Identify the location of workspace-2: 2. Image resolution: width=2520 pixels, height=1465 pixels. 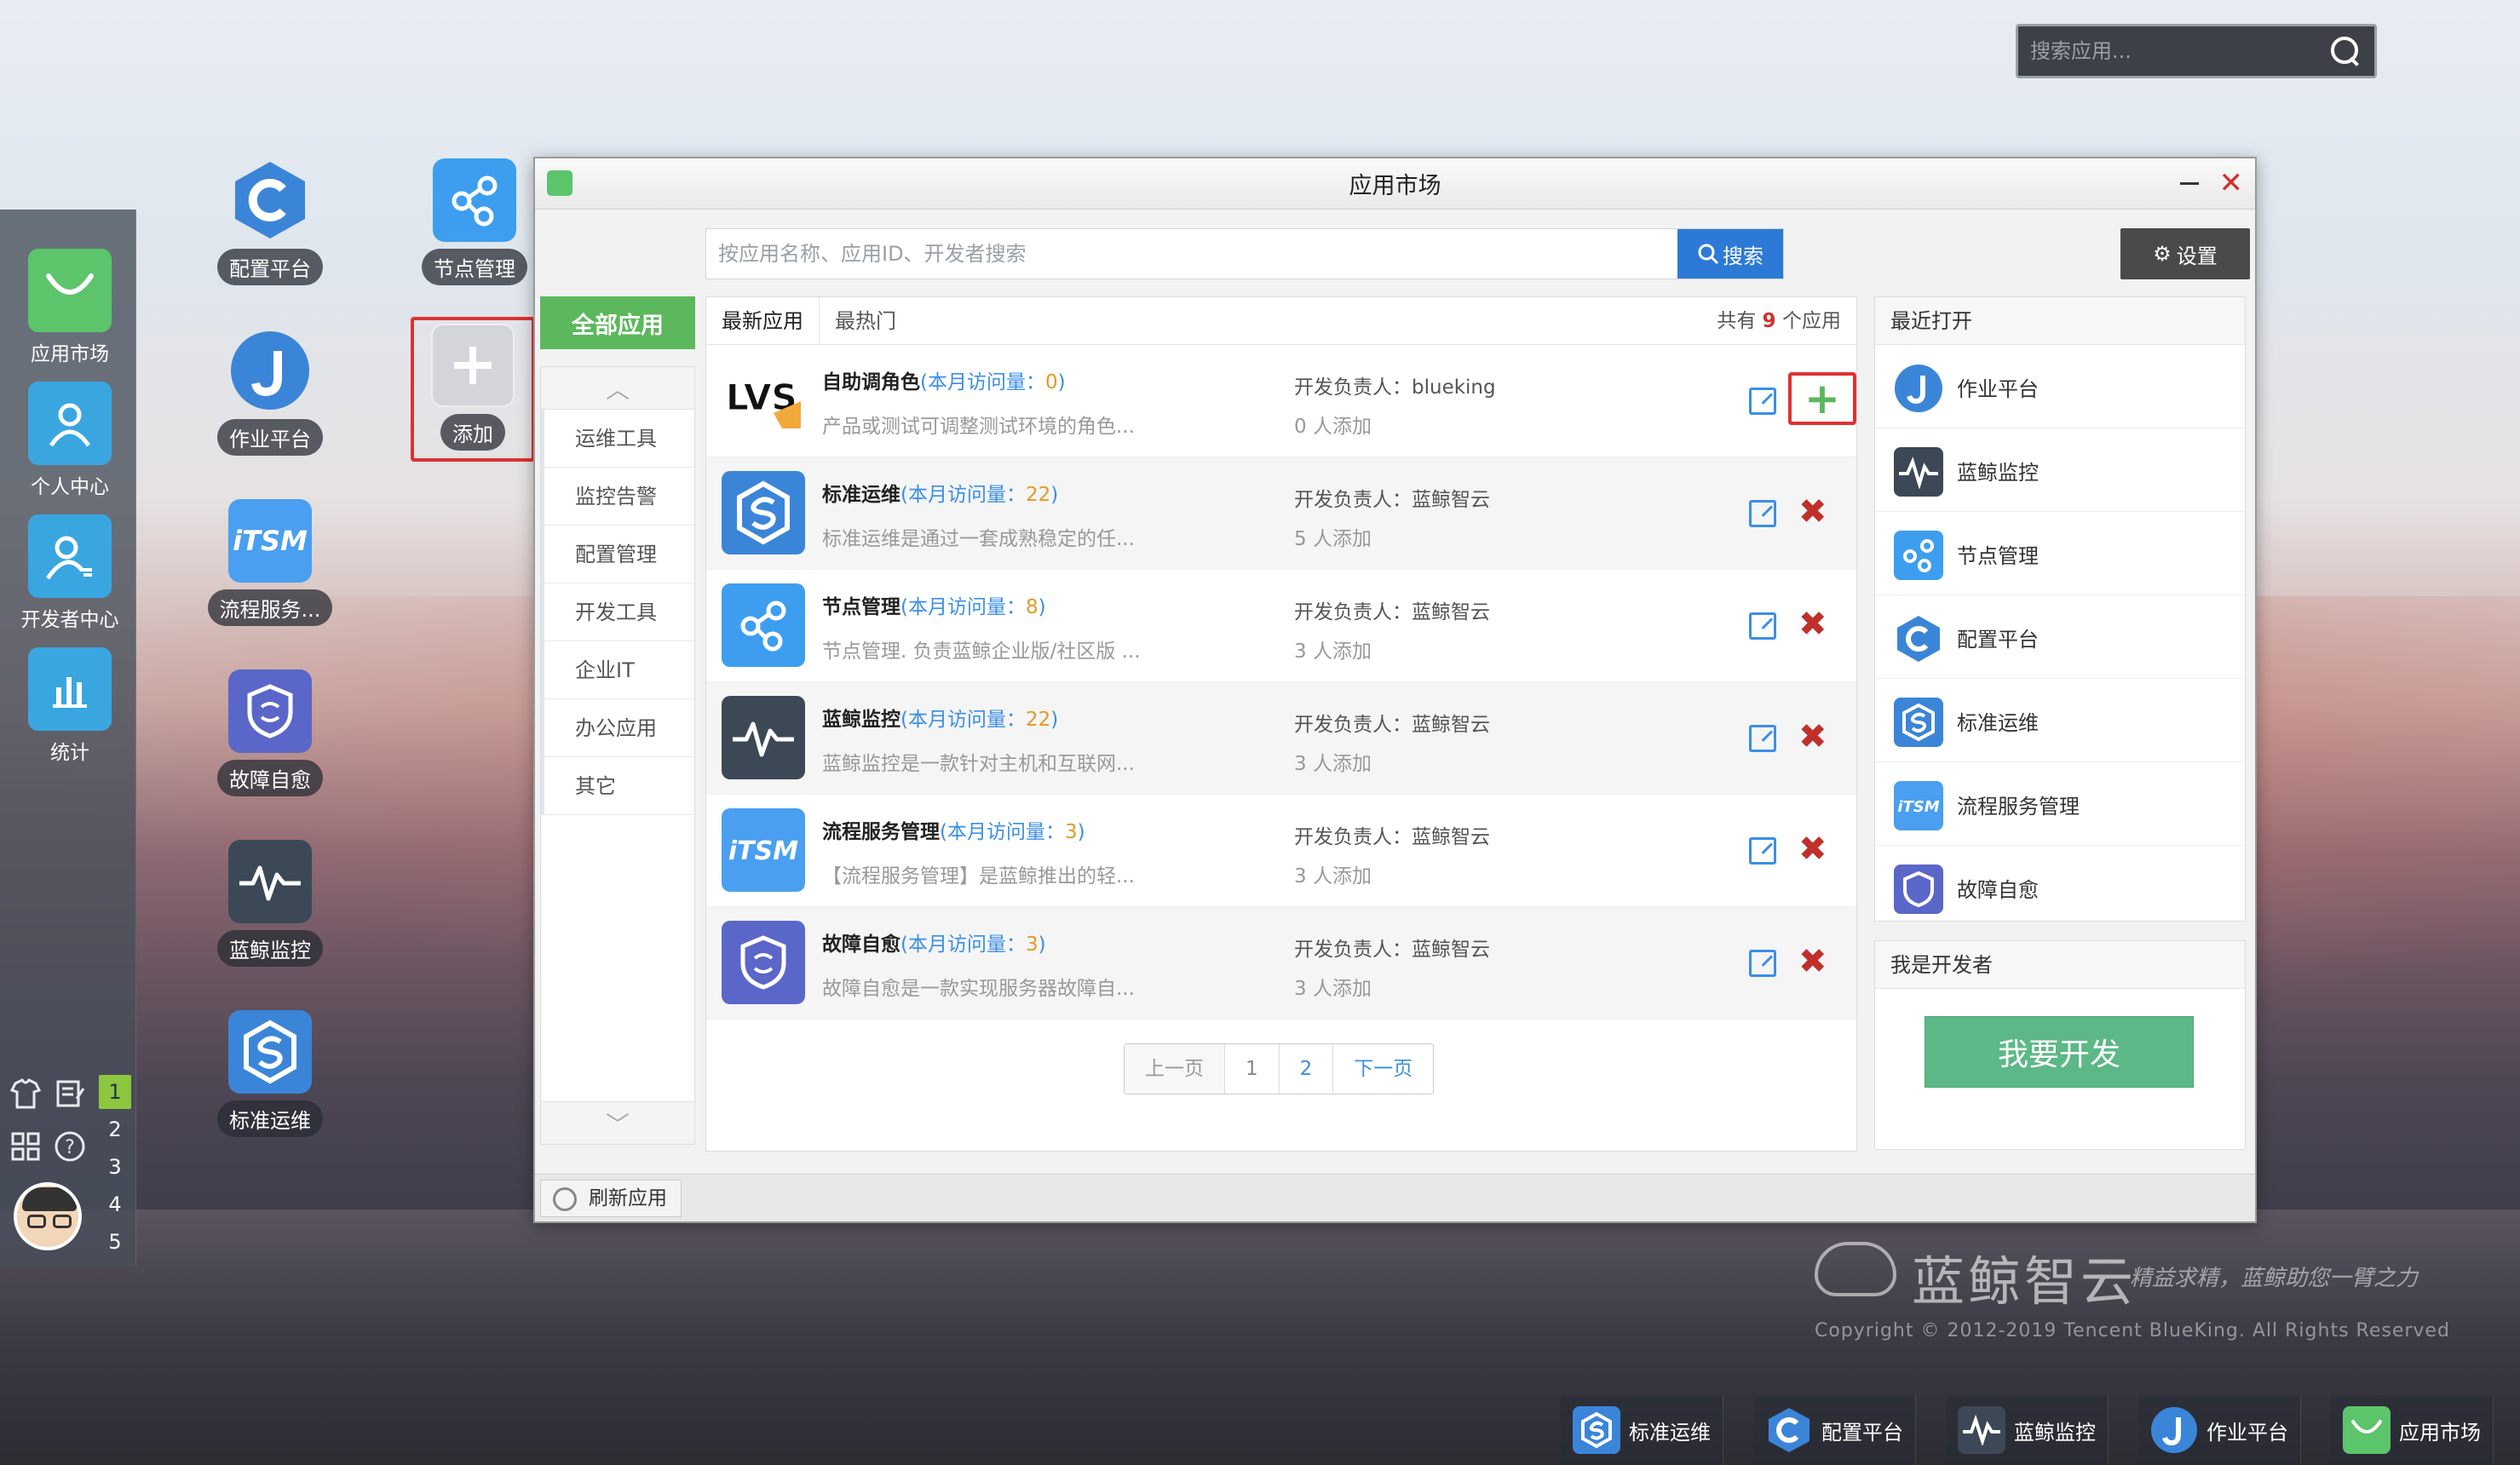
(115, 1129).